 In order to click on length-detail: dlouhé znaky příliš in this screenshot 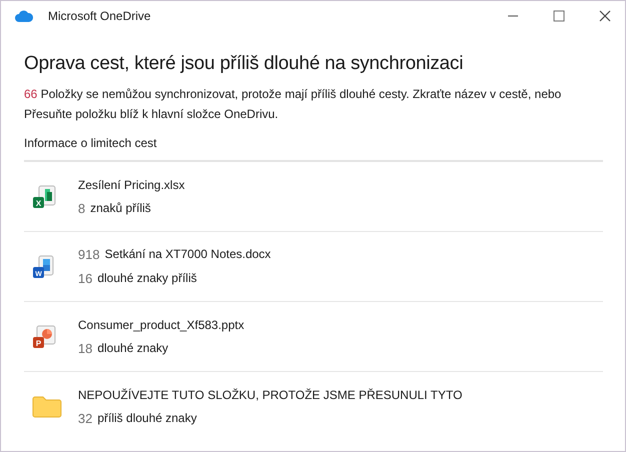, I will do `click(147, 278)`.